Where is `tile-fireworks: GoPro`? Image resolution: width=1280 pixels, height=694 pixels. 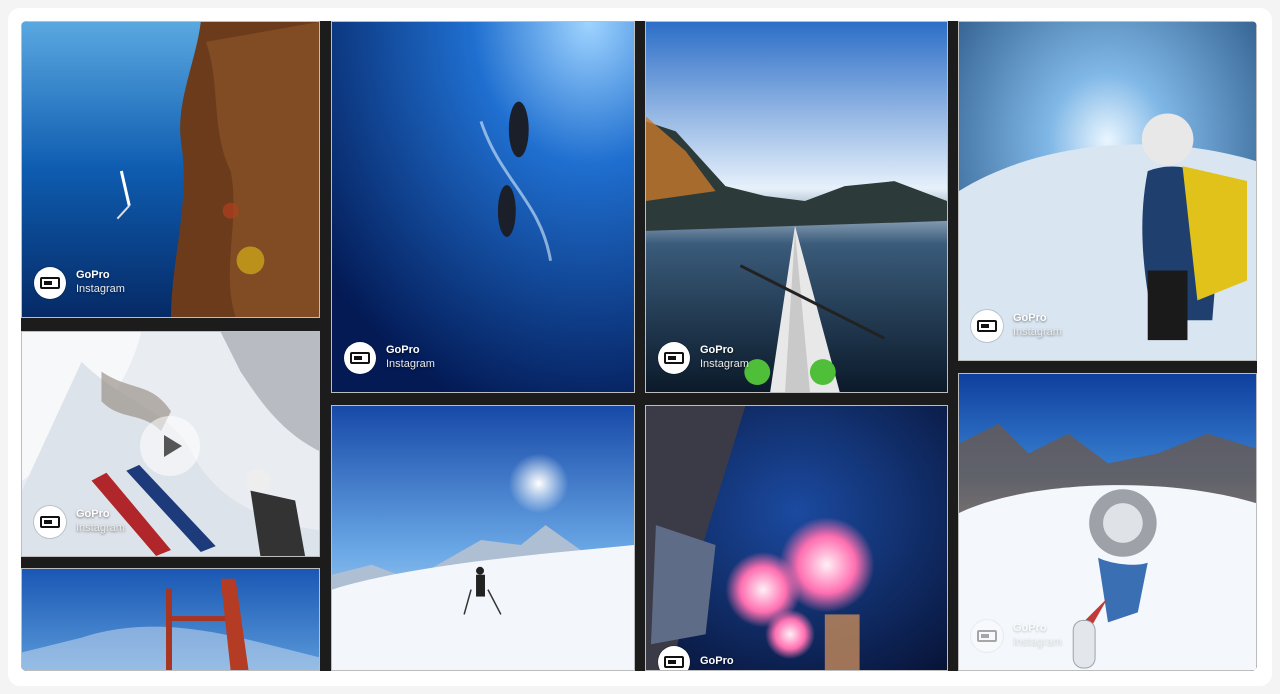
tile-fireworks: GoPro is located at coordinates (796, 538).